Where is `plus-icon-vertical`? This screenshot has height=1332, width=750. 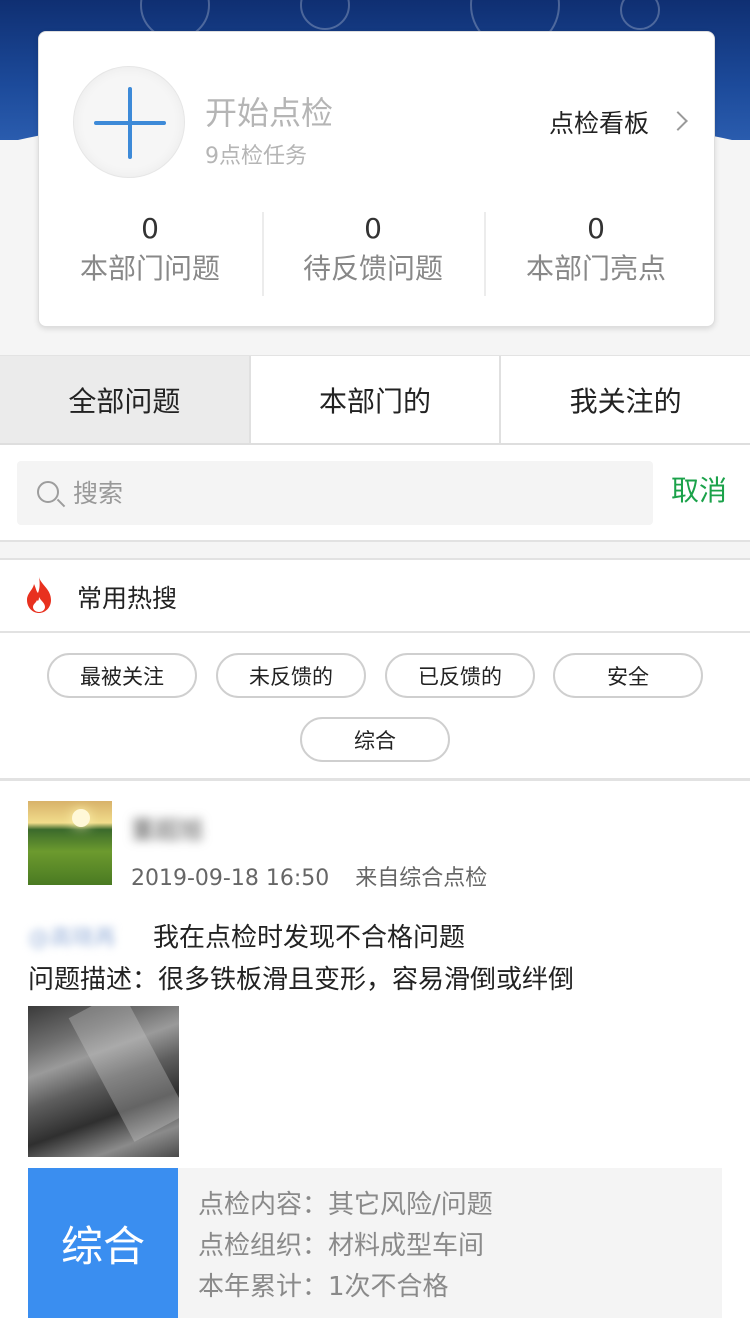 plus-icon-vertical is located at coordinates (130, 123).